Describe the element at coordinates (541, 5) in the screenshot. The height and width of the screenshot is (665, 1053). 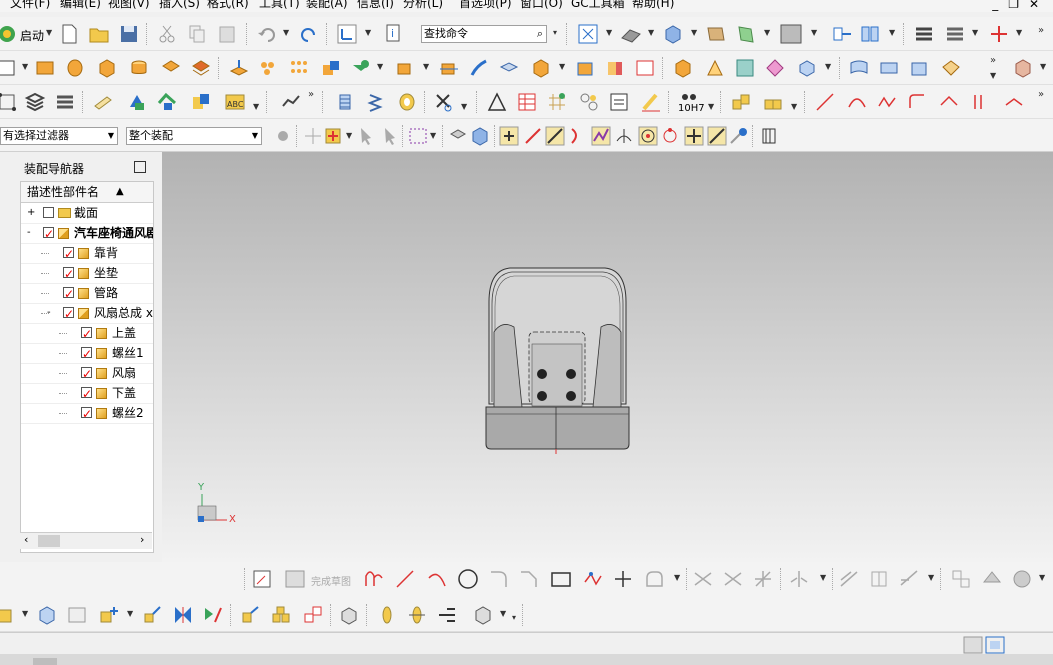
I see `menu-window: 窗口(O)` at that location.